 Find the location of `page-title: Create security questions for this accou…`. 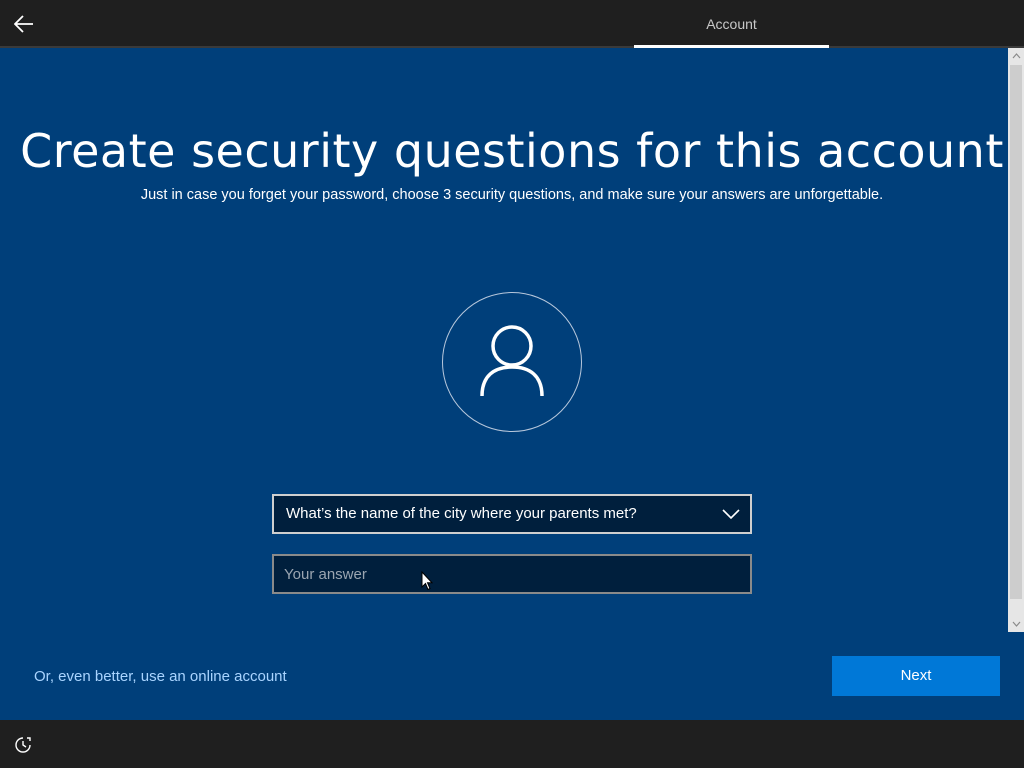

page-title: Create security questions for this accou… is located at coordinates (512, 151).